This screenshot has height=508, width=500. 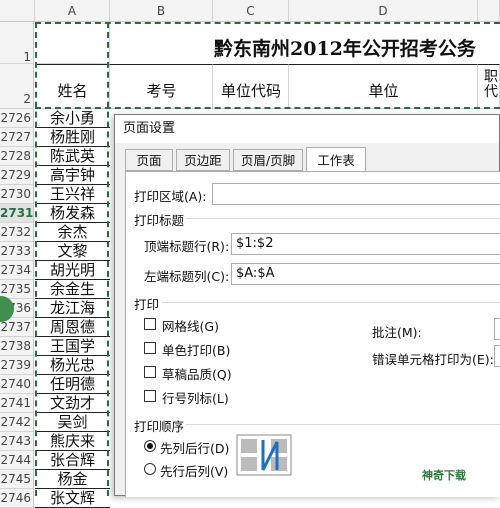 I want to click on down-then-over-radio, so click(x=150, y=446).